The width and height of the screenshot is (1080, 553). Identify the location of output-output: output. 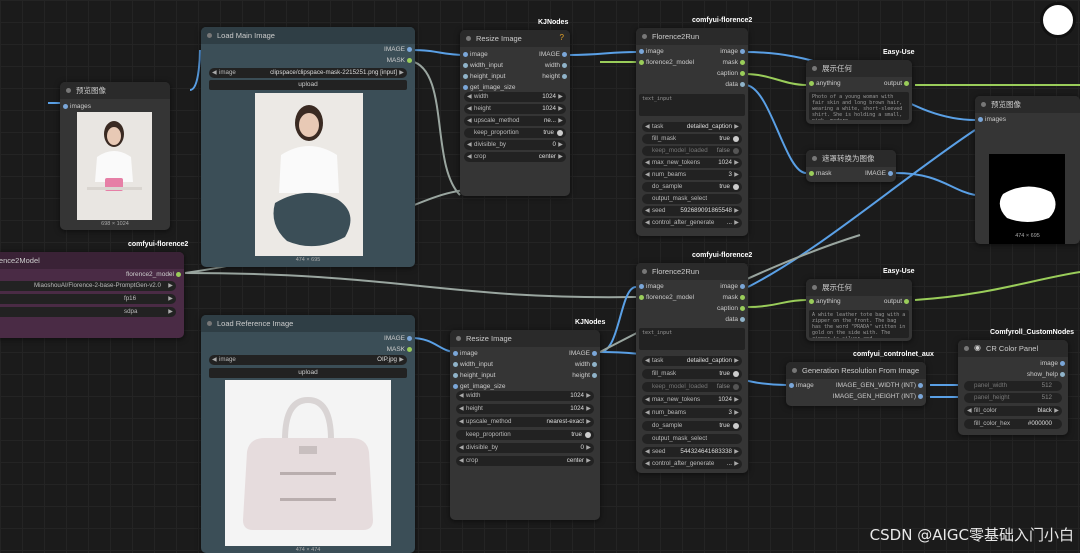
(897, 83).